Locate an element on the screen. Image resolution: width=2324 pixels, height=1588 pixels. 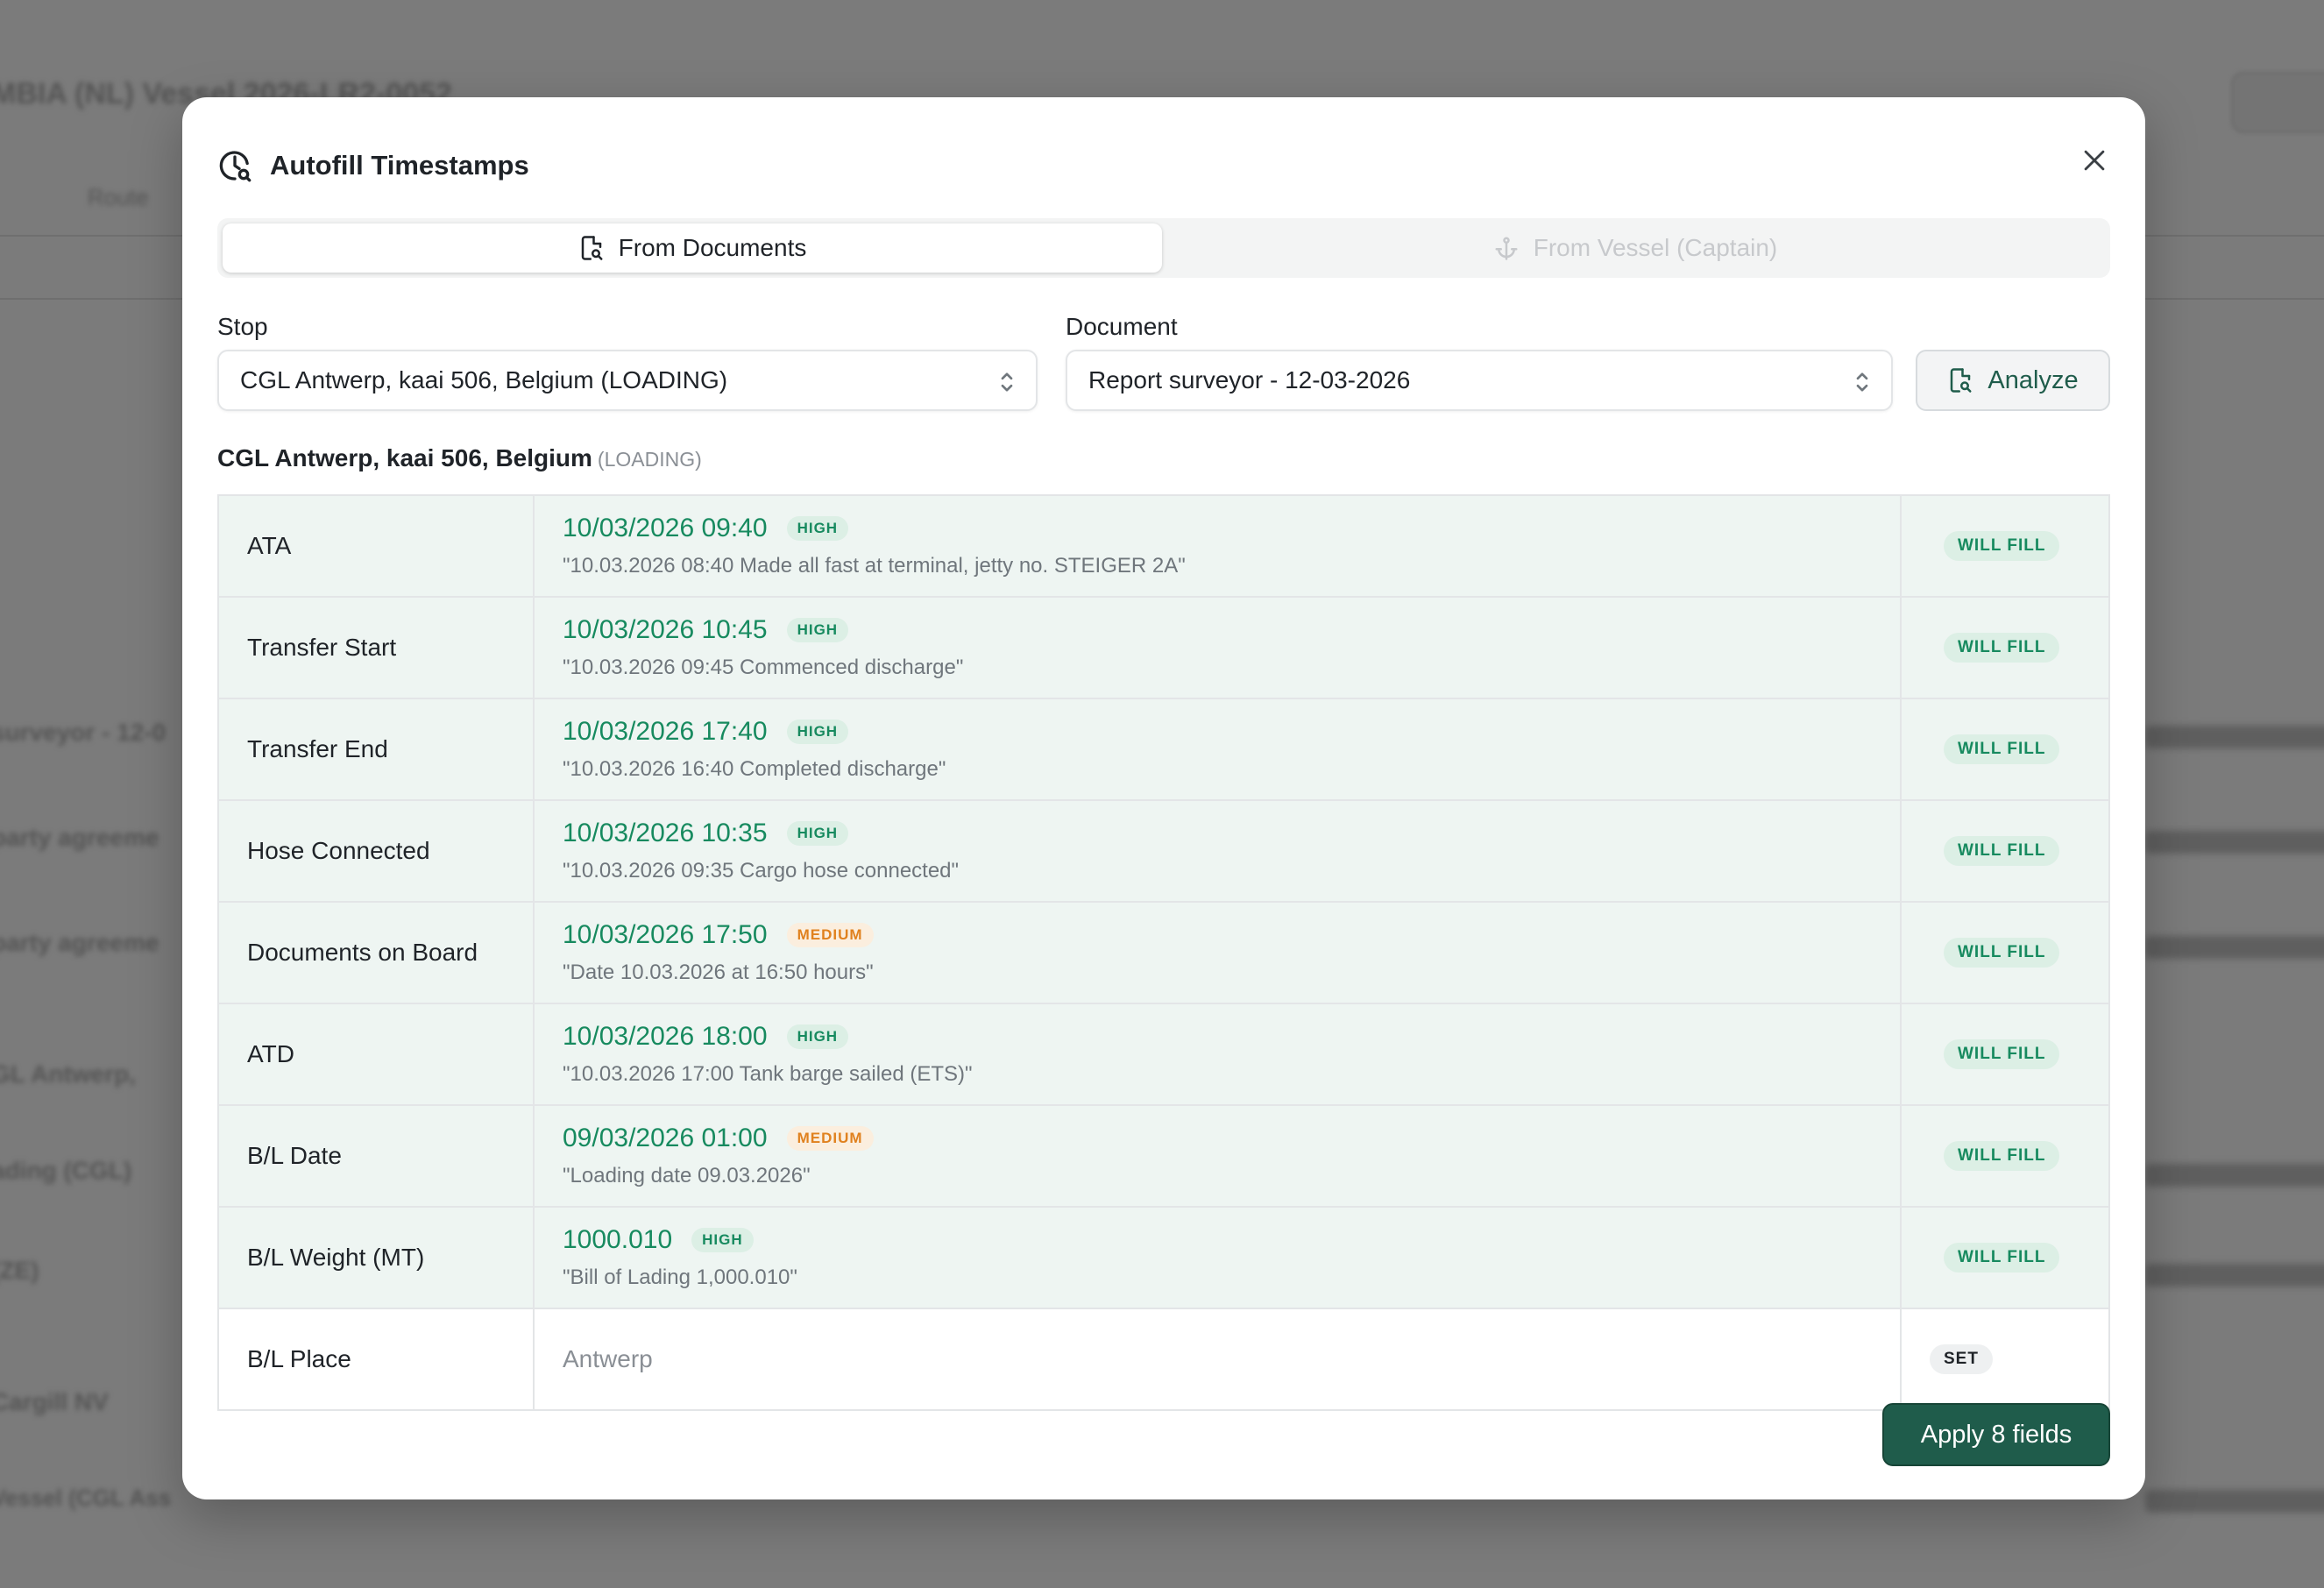
document-select: Report surveyor - 12-03-2026 is located at coordinates (1479, 381).